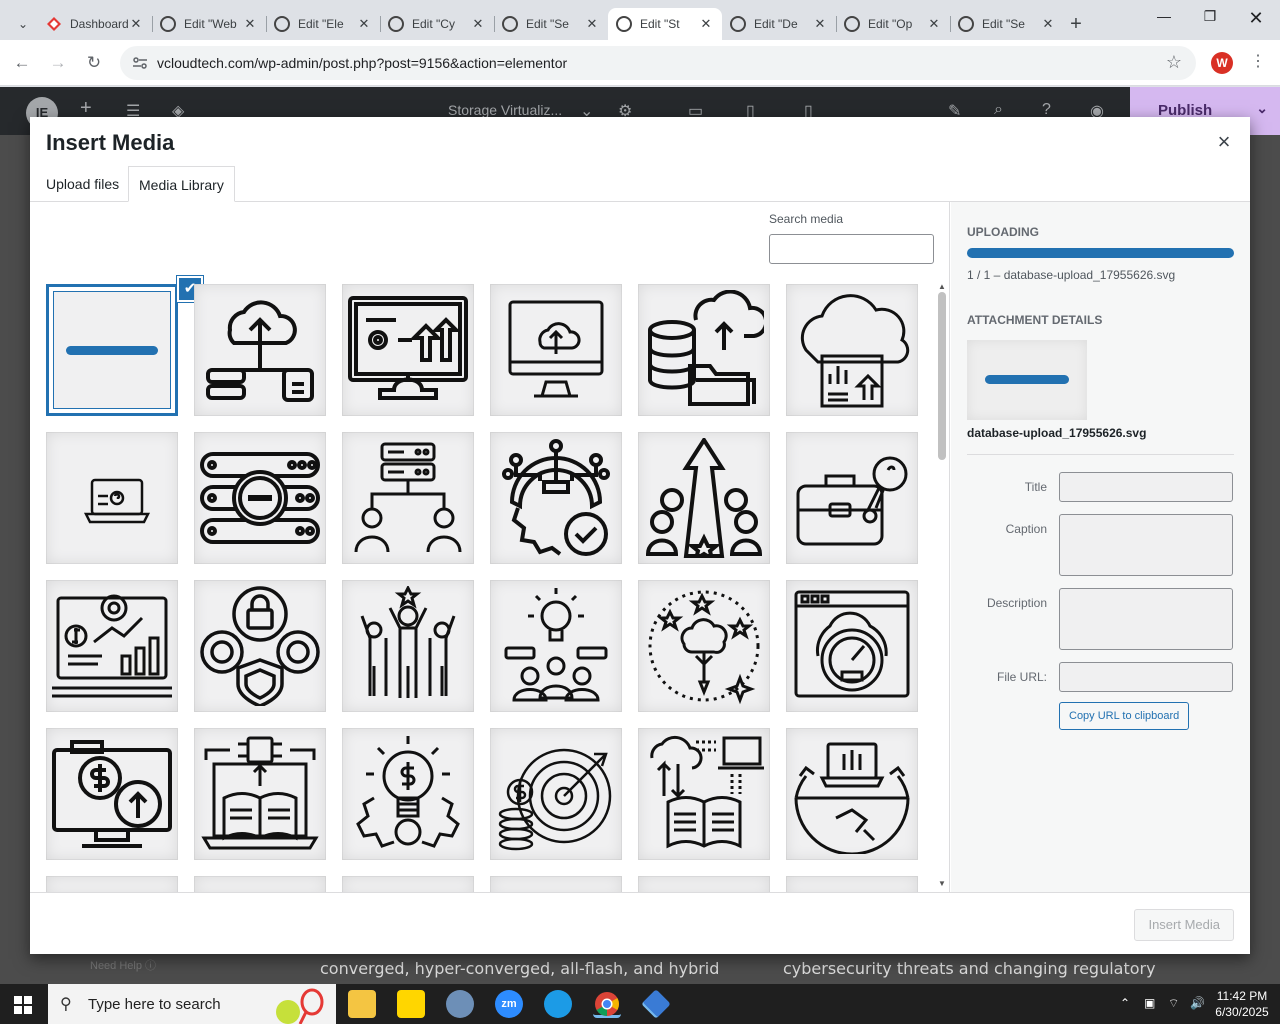 The height and width of the screenshot is (1024, 1280). I want to click on need-help-link: Need Help ⓘ, so click(123, 965).